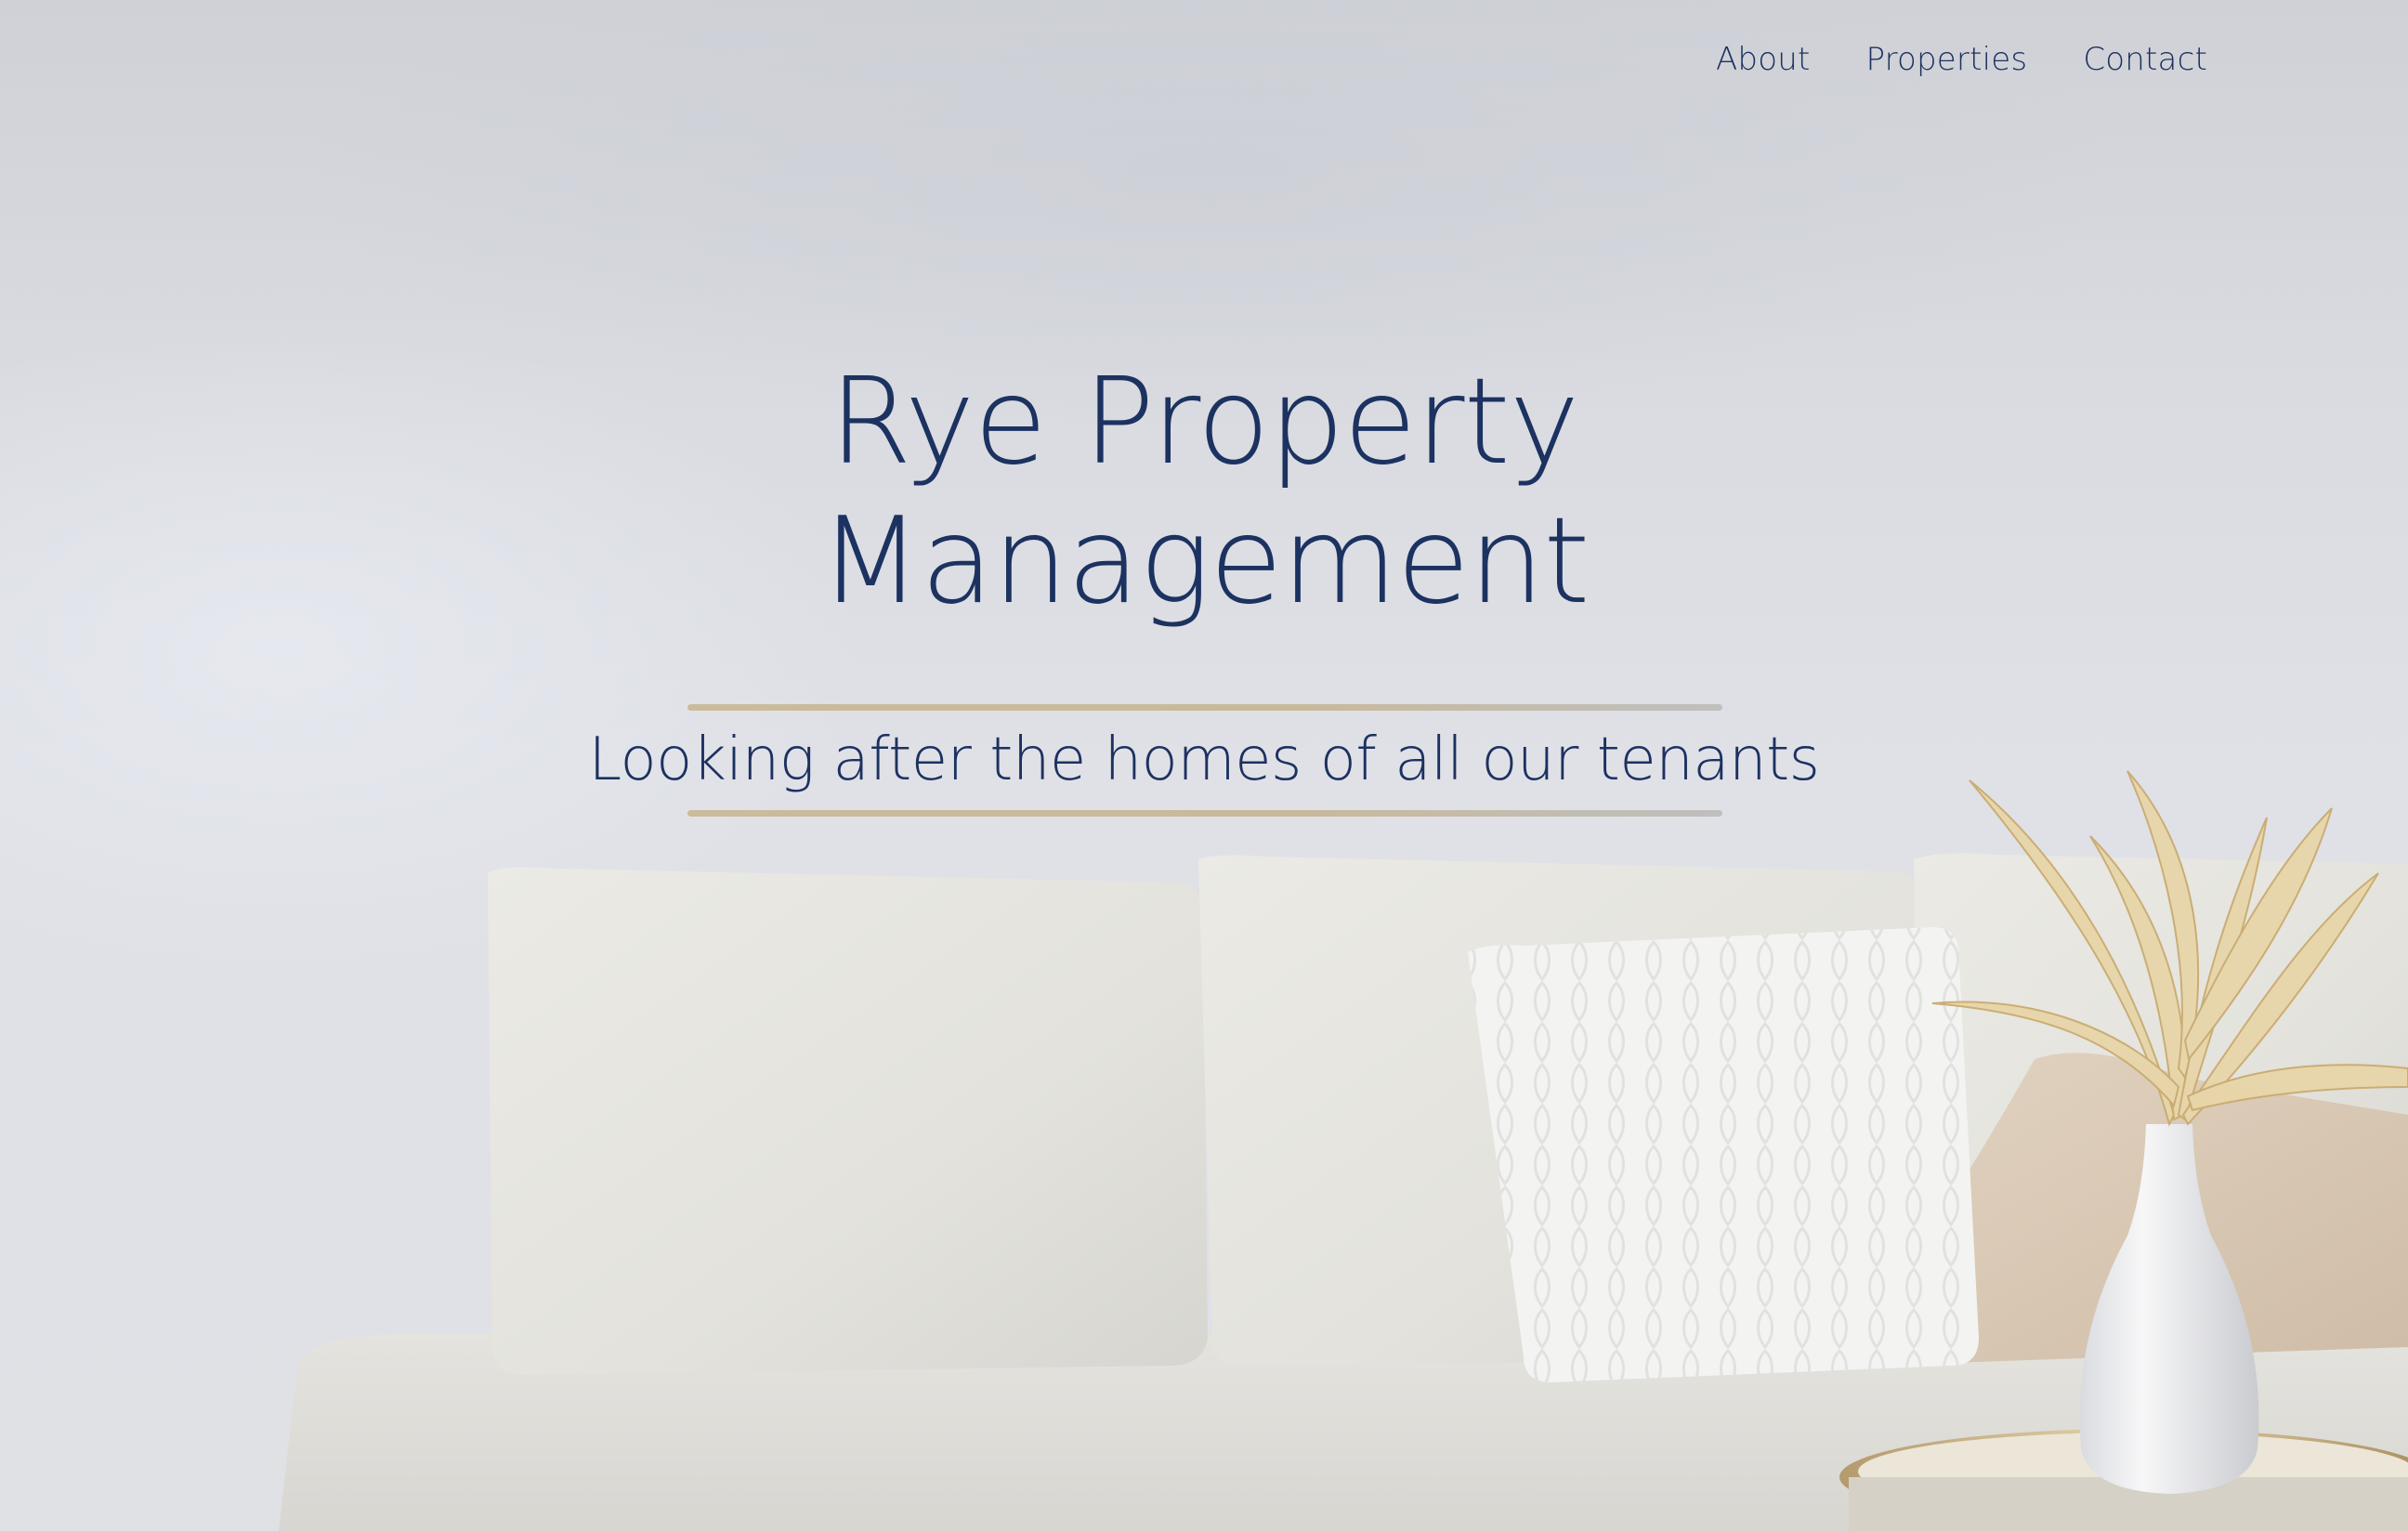  I want to click on hero-title-line-2: Management, so click(1204, 561).